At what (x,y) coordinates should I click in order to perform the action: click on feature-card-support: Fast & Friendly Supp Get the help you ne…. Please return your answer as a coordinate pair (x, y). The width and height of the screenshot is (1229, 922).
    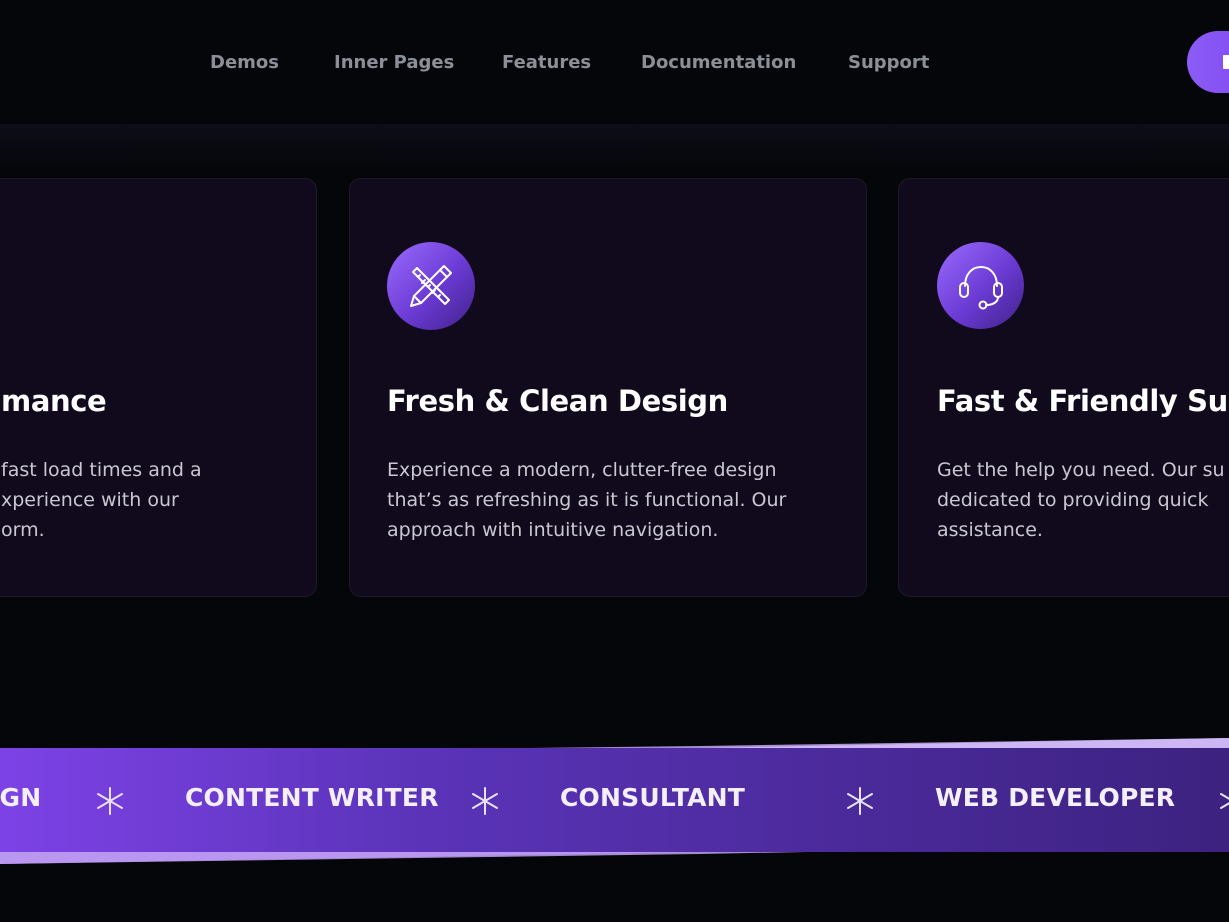
    Looking at the image, I should click on (1063, 387).